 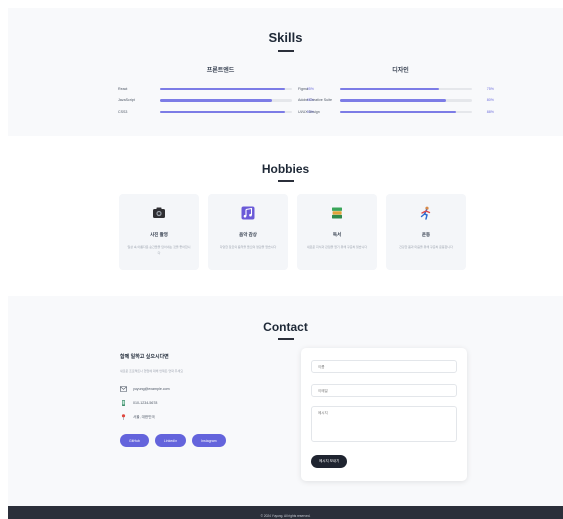 I want to click on skill-name: Adobe Creative Suite, so click(x=315, y=100).